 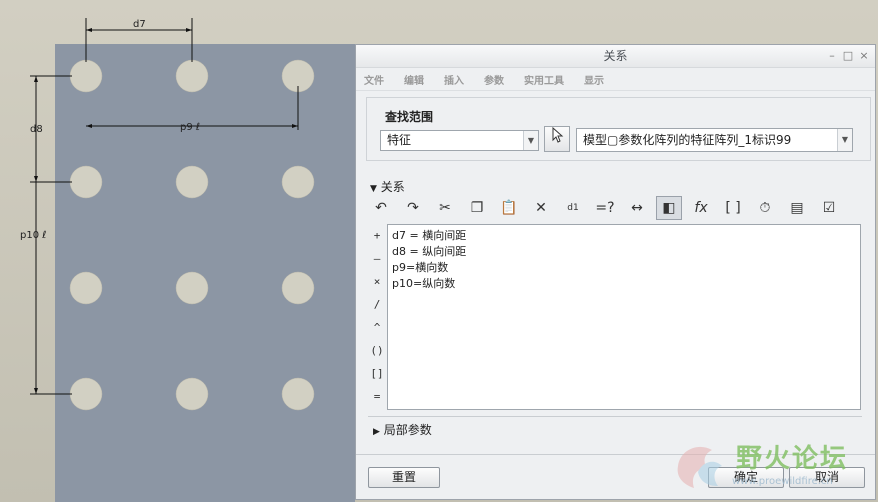 What do you see at coordinates (445, 208) in the screenshot?
I see `cut-icon: ✂` at bounding box center [445, 208].